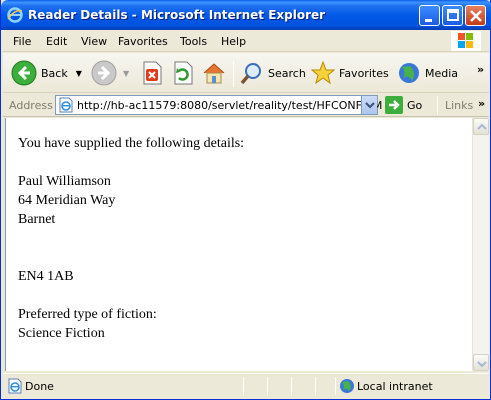  Describe the element at coordinates (437, 105) in the screenshot. I see `address-separator` at that location.